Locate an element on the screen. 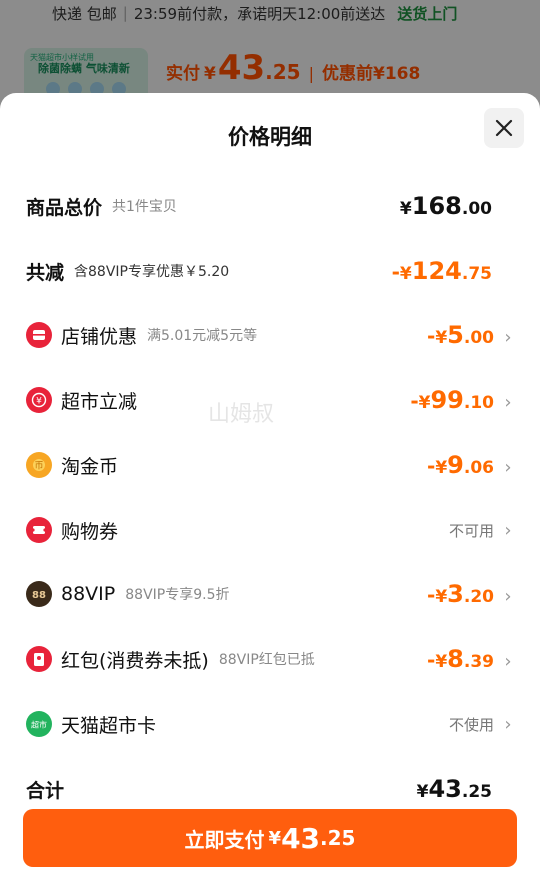 This screenshot has width=540, height=889. watermark: 山姆叔 is located at coordinates (241, 414).